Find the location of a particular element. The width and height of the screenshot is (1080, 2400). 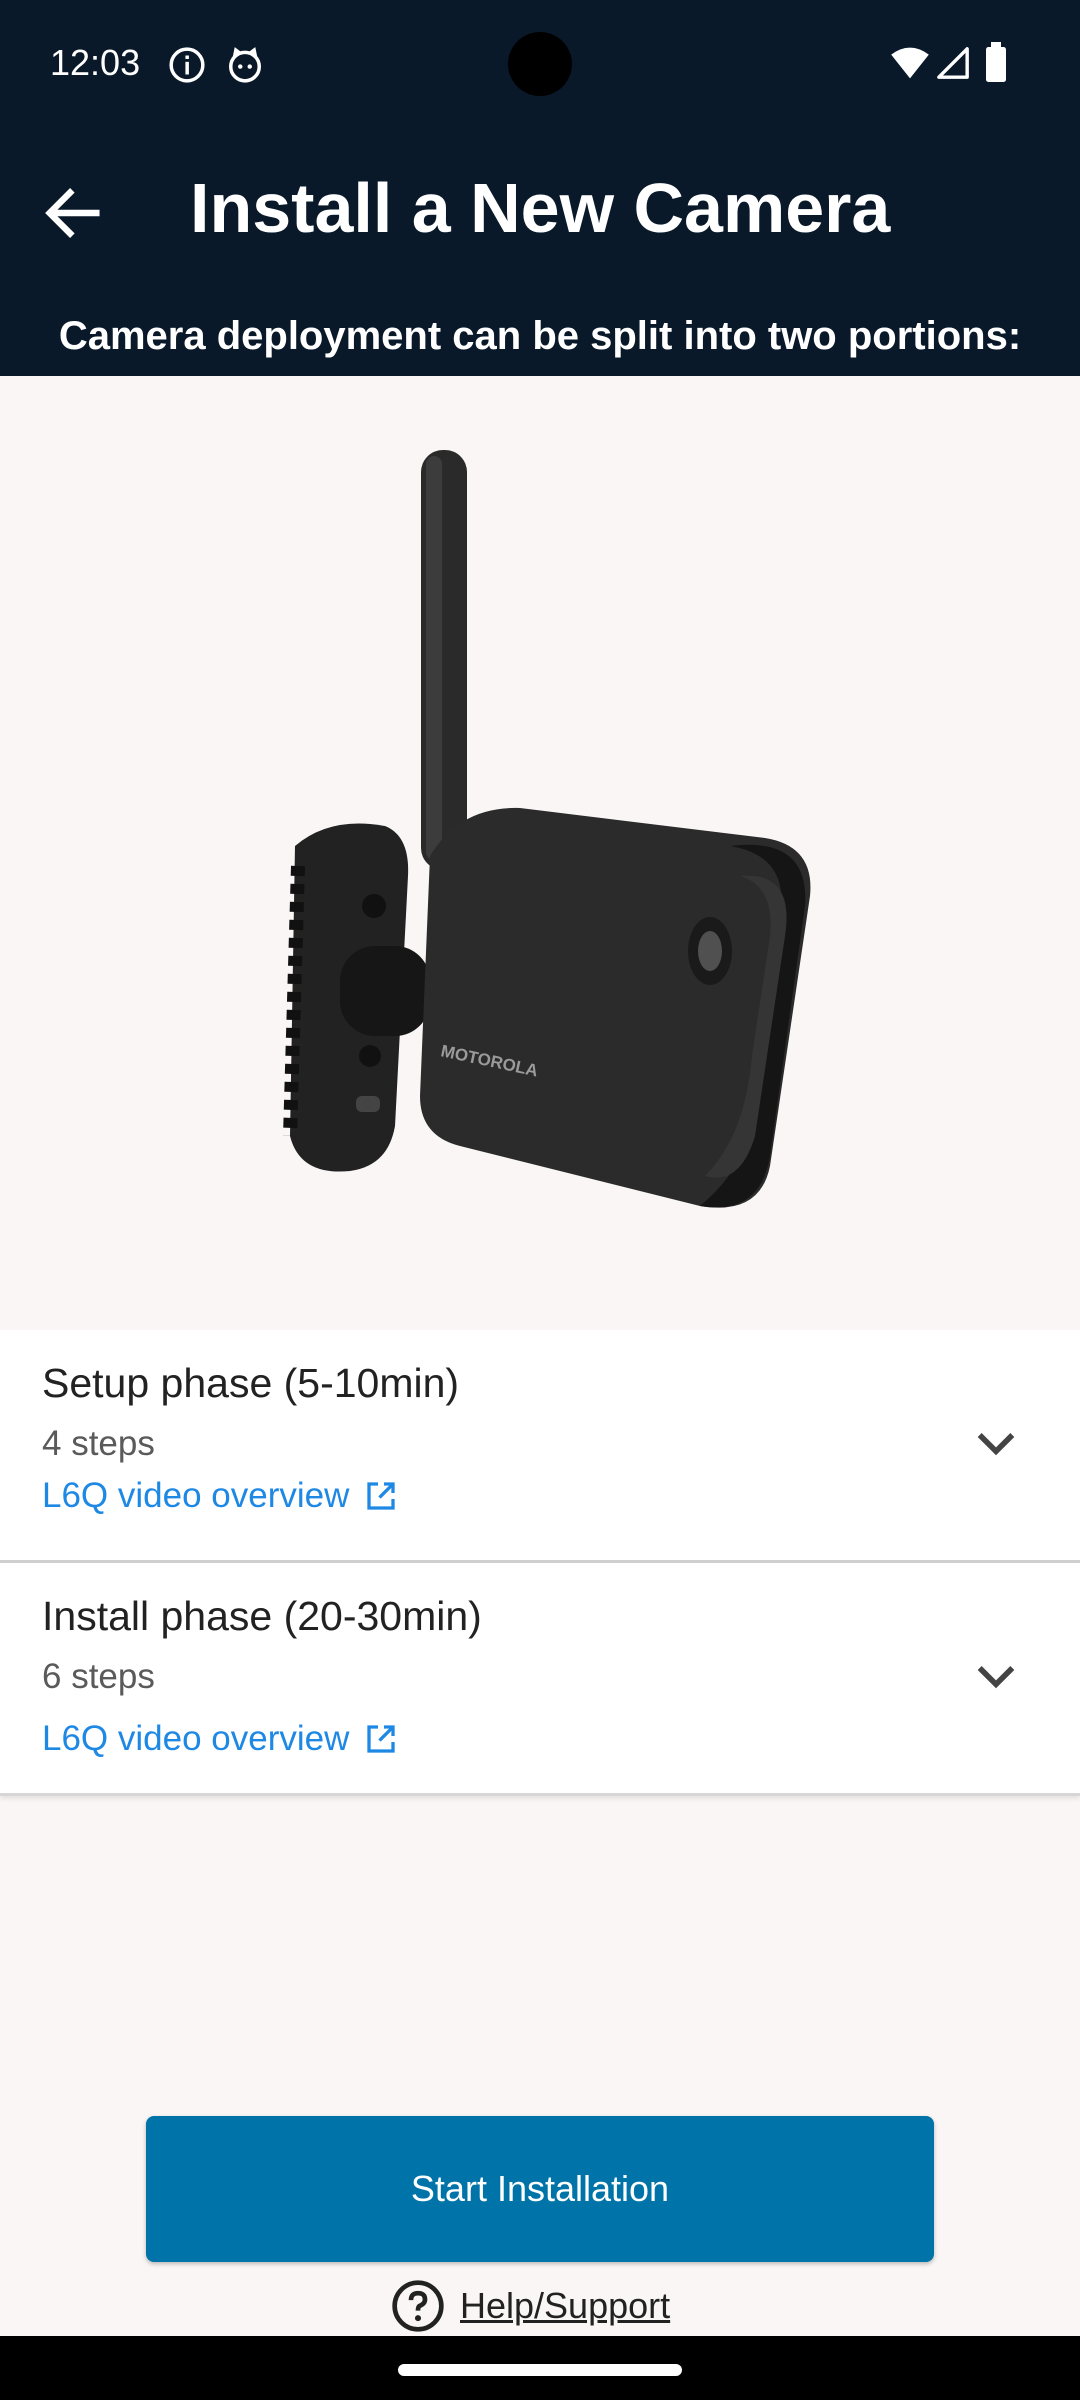

help-icon is located at coordinates (418, 2306).